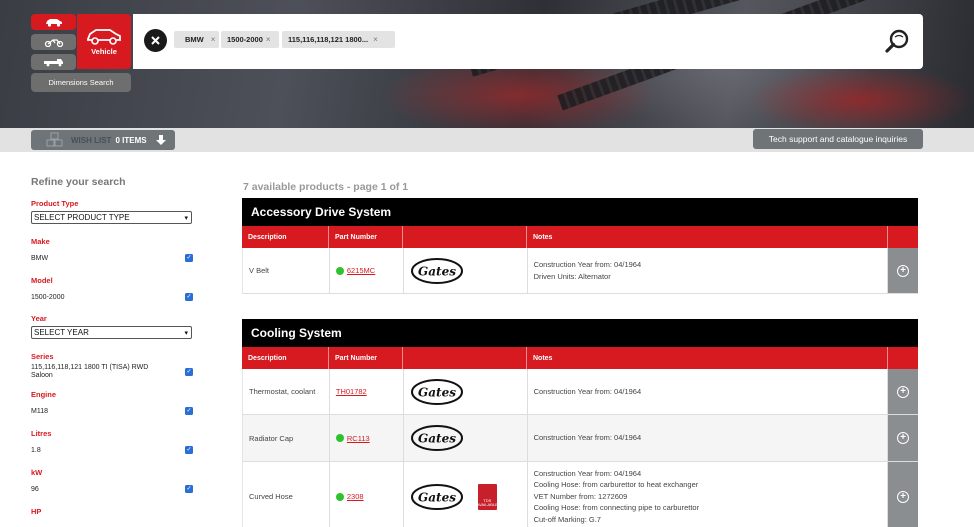  I want to click on litres-value: 1.8, so click(36, 450).